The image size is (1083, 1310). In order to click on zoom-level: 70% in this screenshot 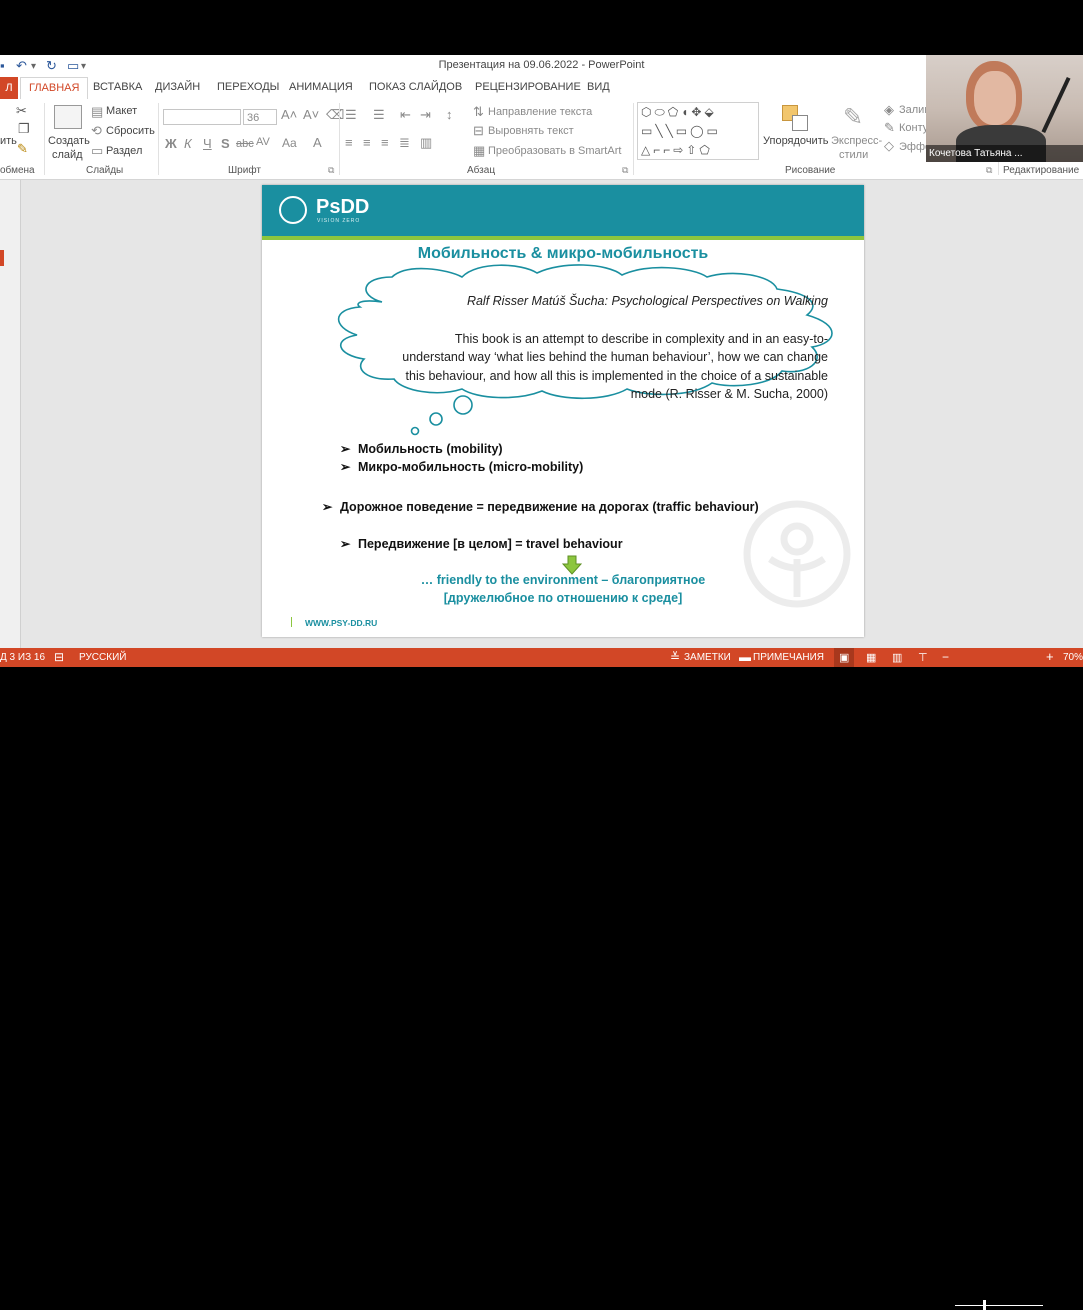, I will do `click(1073, 657)`.